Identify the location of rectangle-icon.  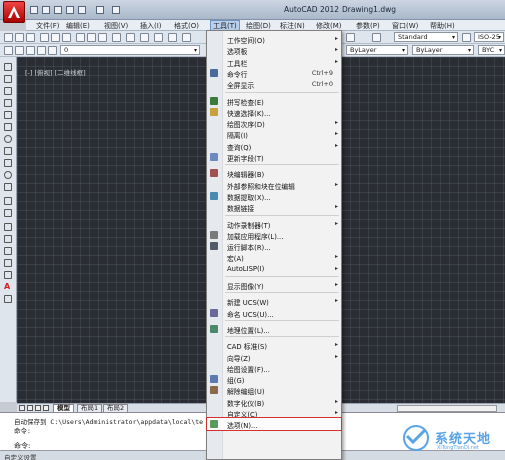
(8, 115).